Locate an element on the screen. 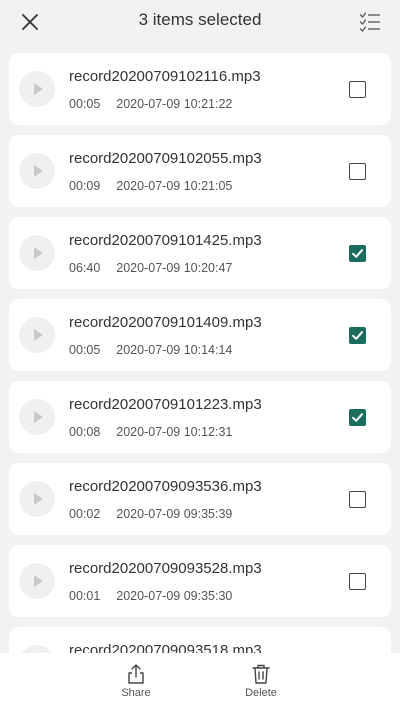 The width and height of the screenshot is (400, 711). recording-meta: 00:05 2020-07-09 10:21:22 is located at coordinates (150, 104).